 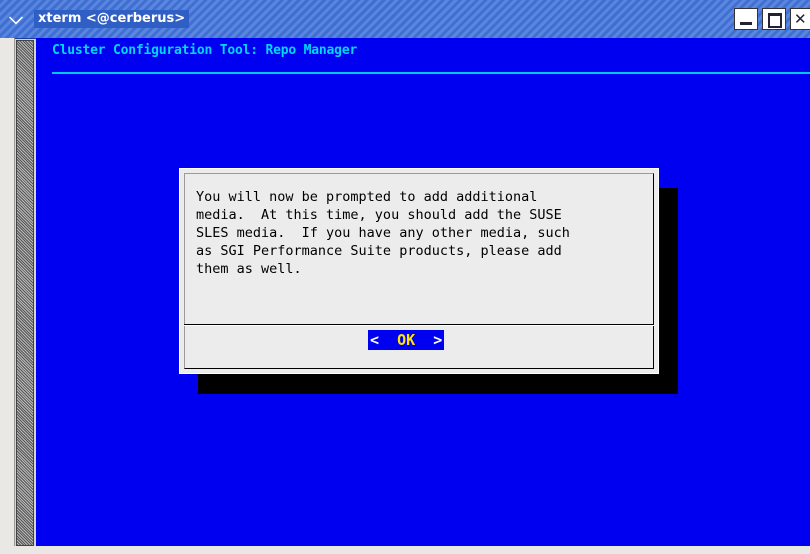 What do you see at coordinates (384, 340) in the screenshot?
I see `ok-left-bracket: <` at bounding box center [384, 340].